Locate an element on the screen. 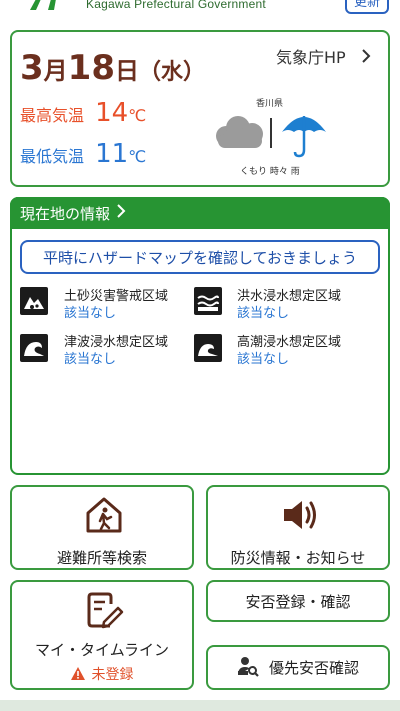 This screenshot has width=400, height=711. location-info-title: 現在地の情報 is located at coordinates (65, 213).